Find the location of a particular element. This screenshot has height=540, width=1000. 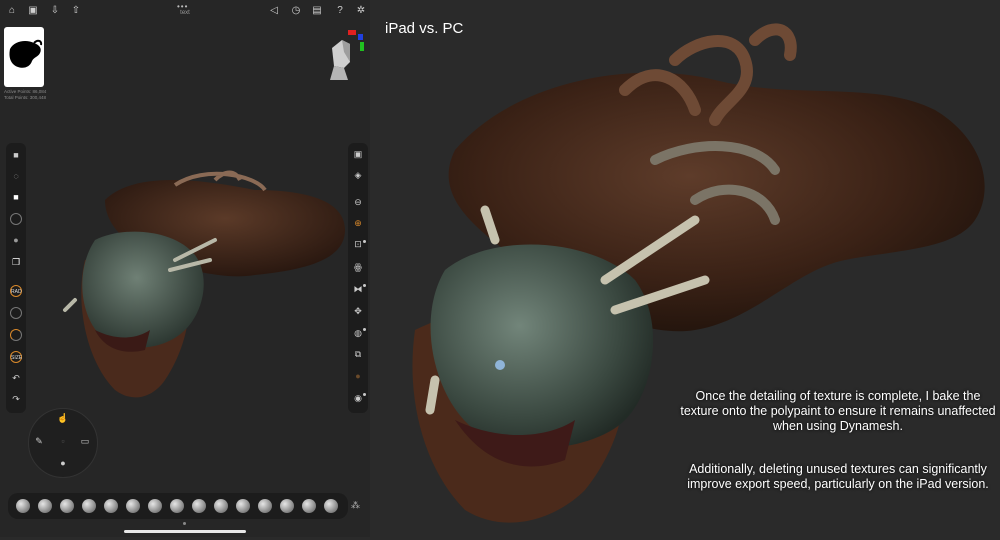

settings-icon: ✲ is located at coordinates (361, 11).